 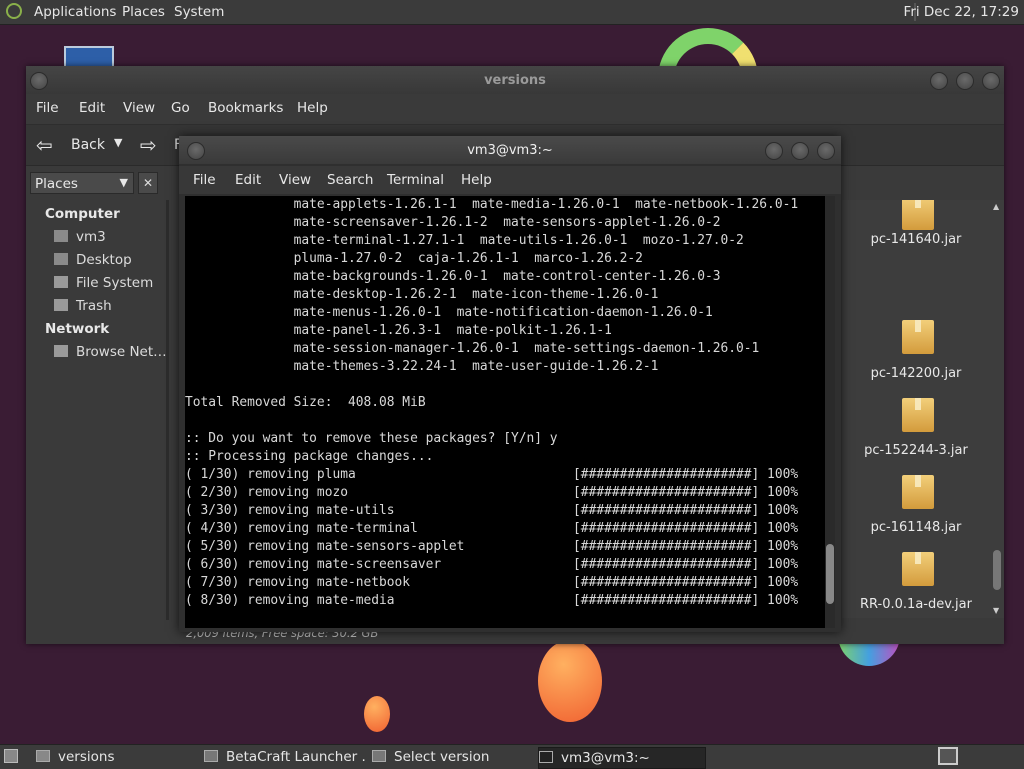 What do you see at coordinates (830, 412) in the screenshot?
I see `terminal-scrollbar` at bounding box center [830, 412].